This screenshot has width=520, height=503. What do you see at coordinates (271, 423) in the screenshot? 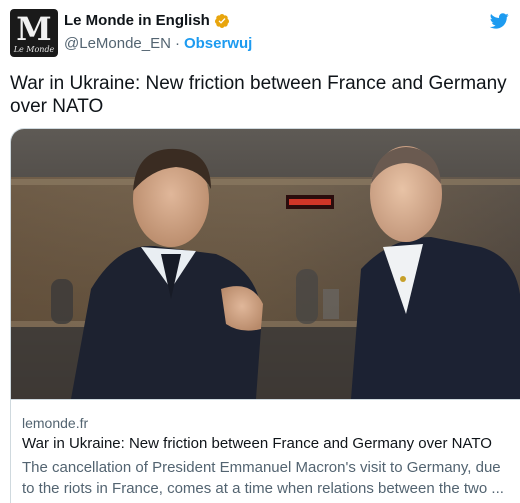
I see `card-domain: lemonde.fr` at bounding box center [271, 423].